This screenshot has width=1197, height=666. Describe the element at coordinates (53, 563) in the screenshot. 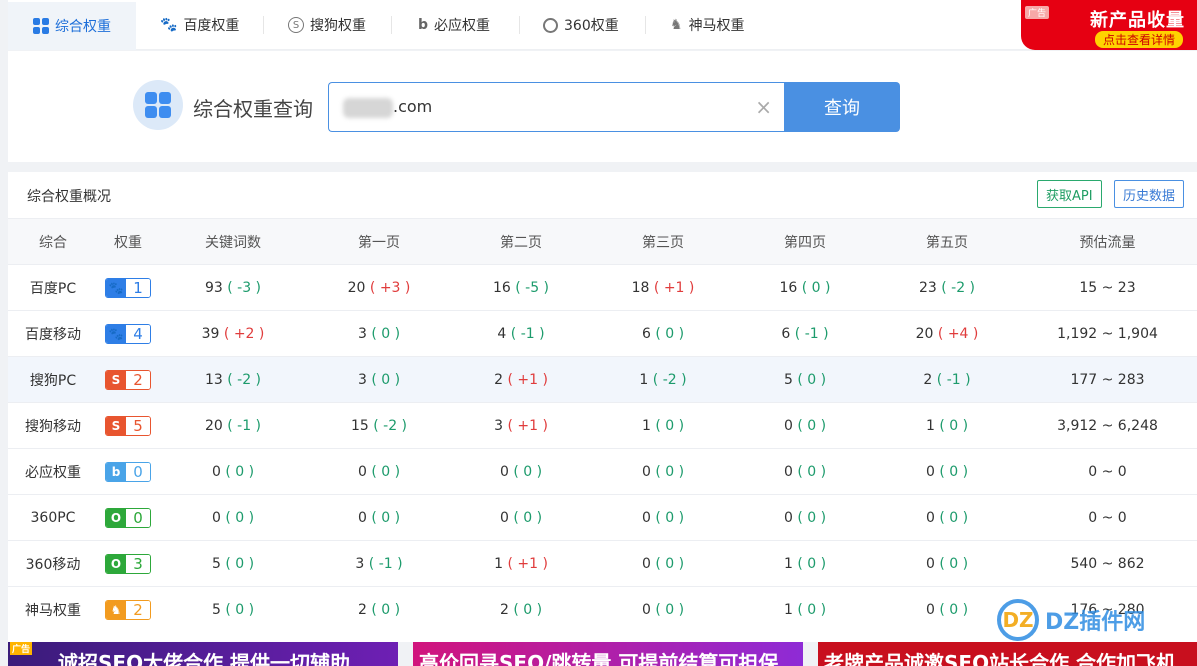

I see `engine-name: 360移动` at that location.